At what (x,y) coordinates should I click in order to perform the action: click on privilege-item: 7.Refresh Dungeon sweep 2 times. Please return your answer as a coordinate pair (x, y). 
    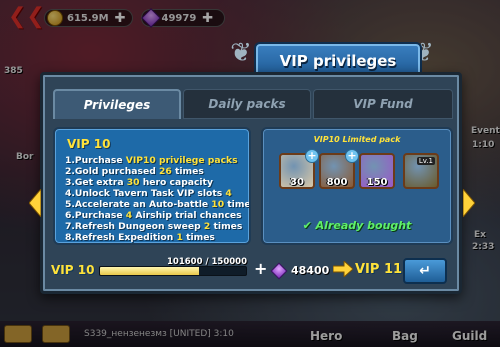
    Looking at the image, I should click on (157, 226).